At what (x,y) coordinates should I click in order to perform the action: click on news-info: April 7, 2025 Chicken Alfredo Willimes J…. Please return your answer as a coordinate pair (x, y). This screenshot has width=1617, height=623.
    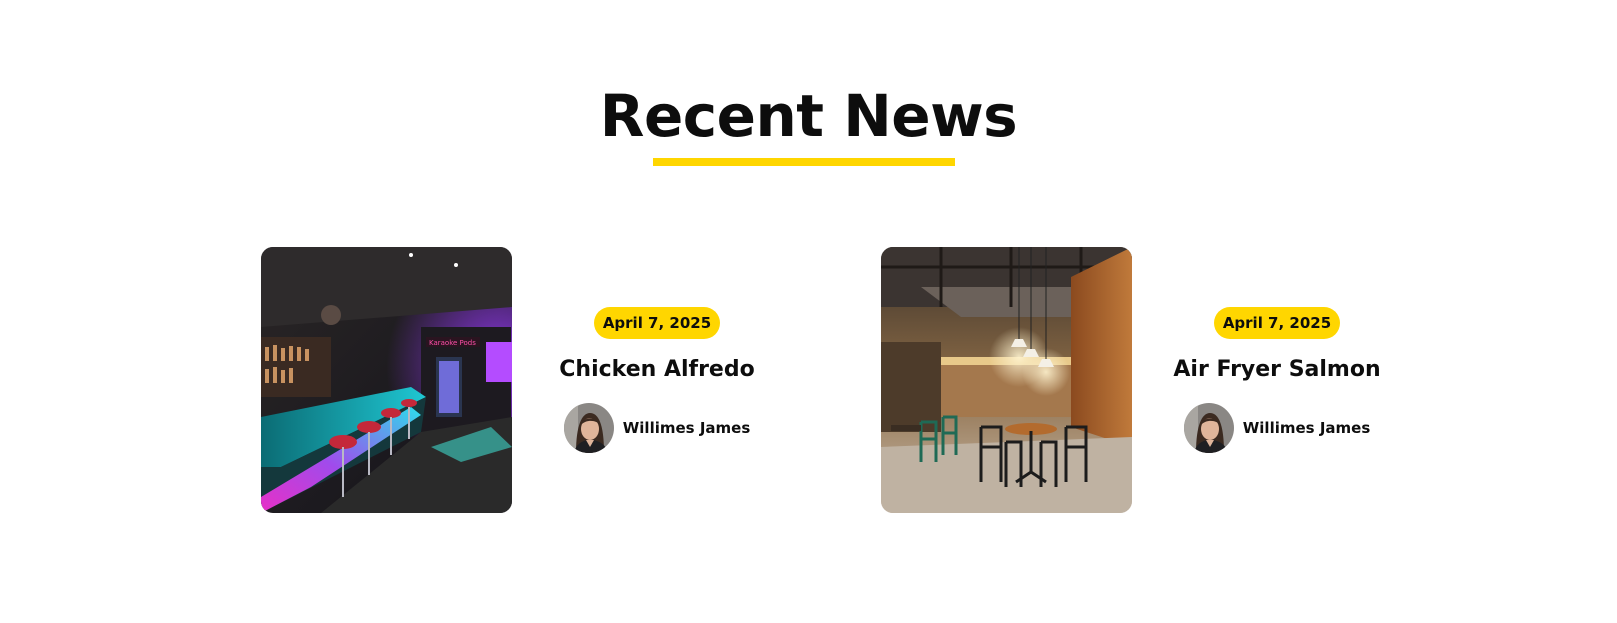
    Looking at the image, I should click on (657, 380).